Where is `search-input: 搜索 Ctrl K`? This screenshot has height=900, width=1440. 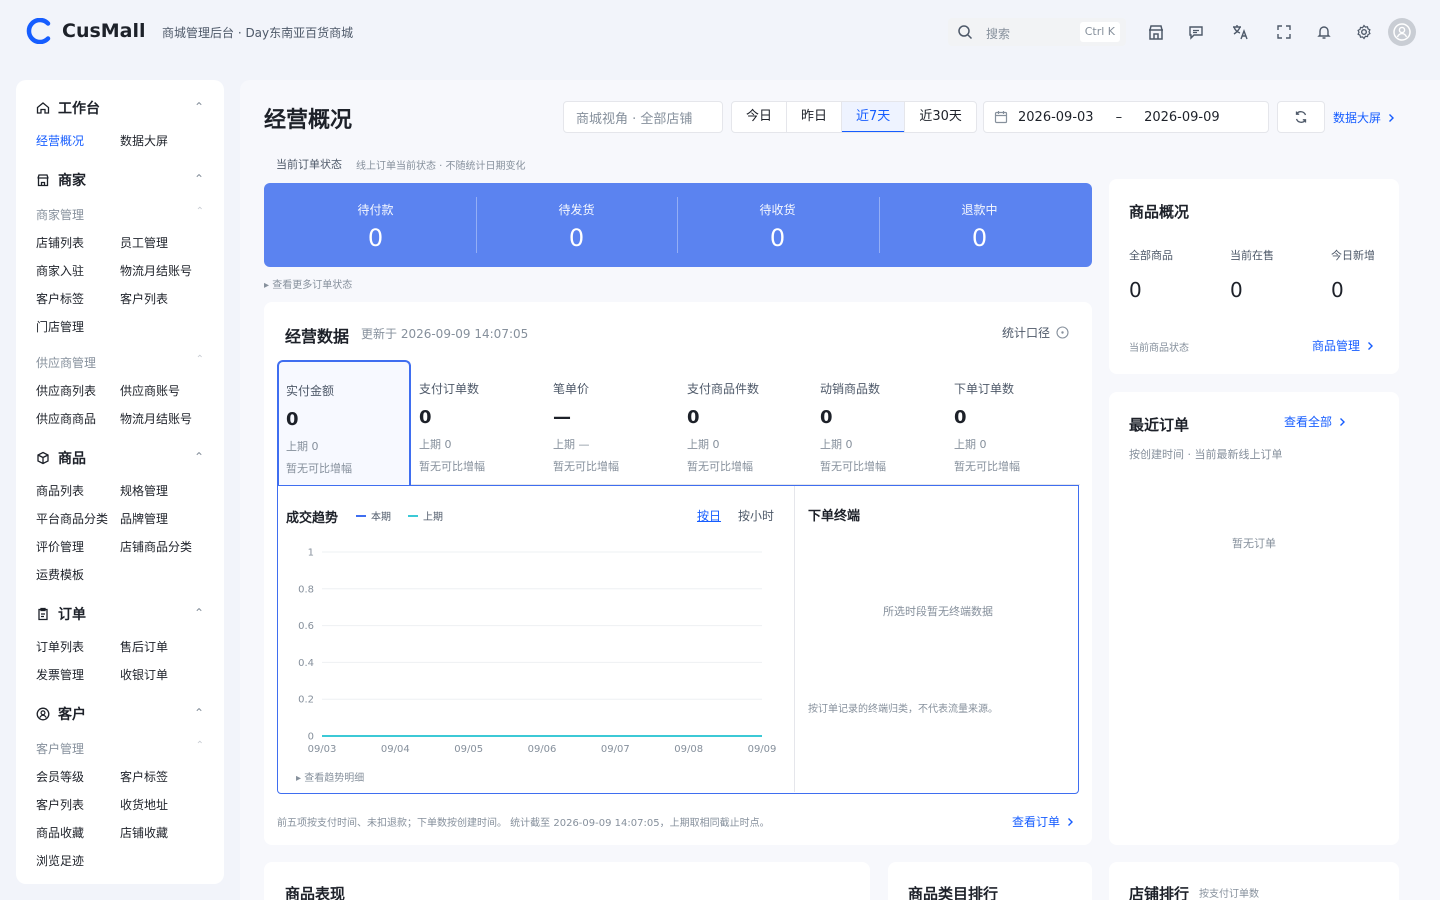 search-input: 搜索 Ctrl K is located at coordinates (1037, 32).